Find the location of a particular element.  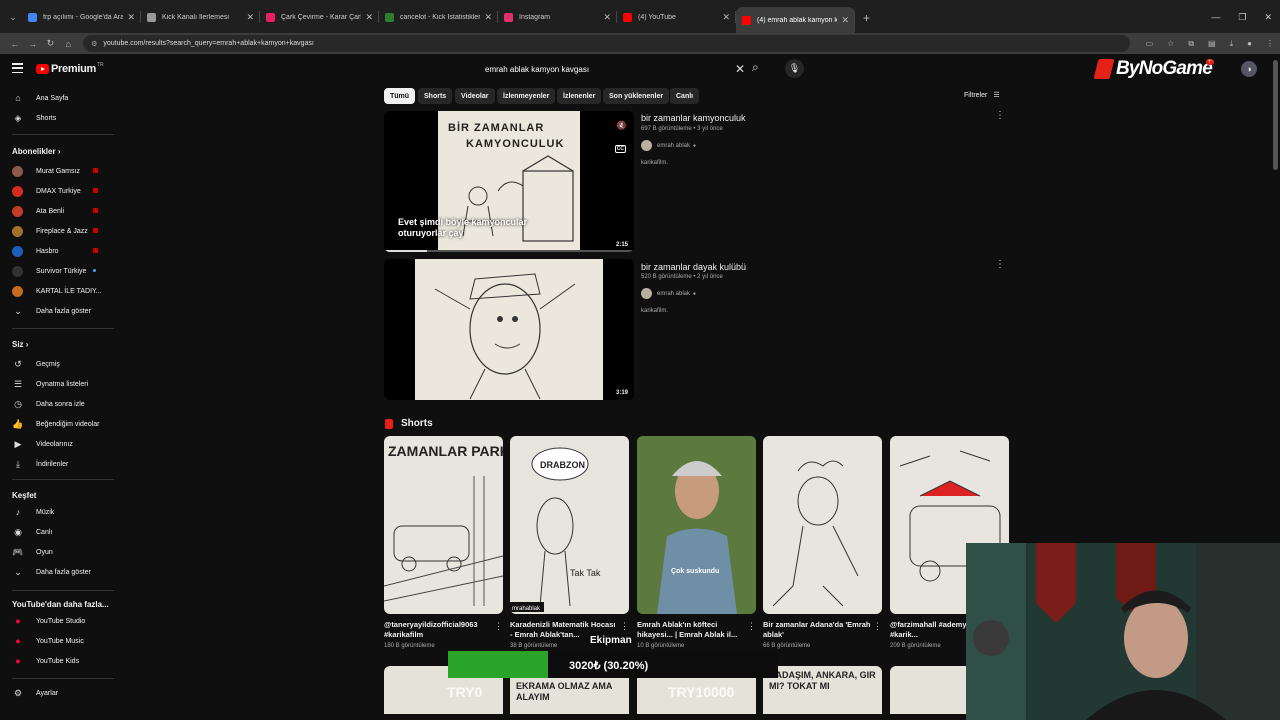

profile-icon: ● is located at coordinates (1249, 44).